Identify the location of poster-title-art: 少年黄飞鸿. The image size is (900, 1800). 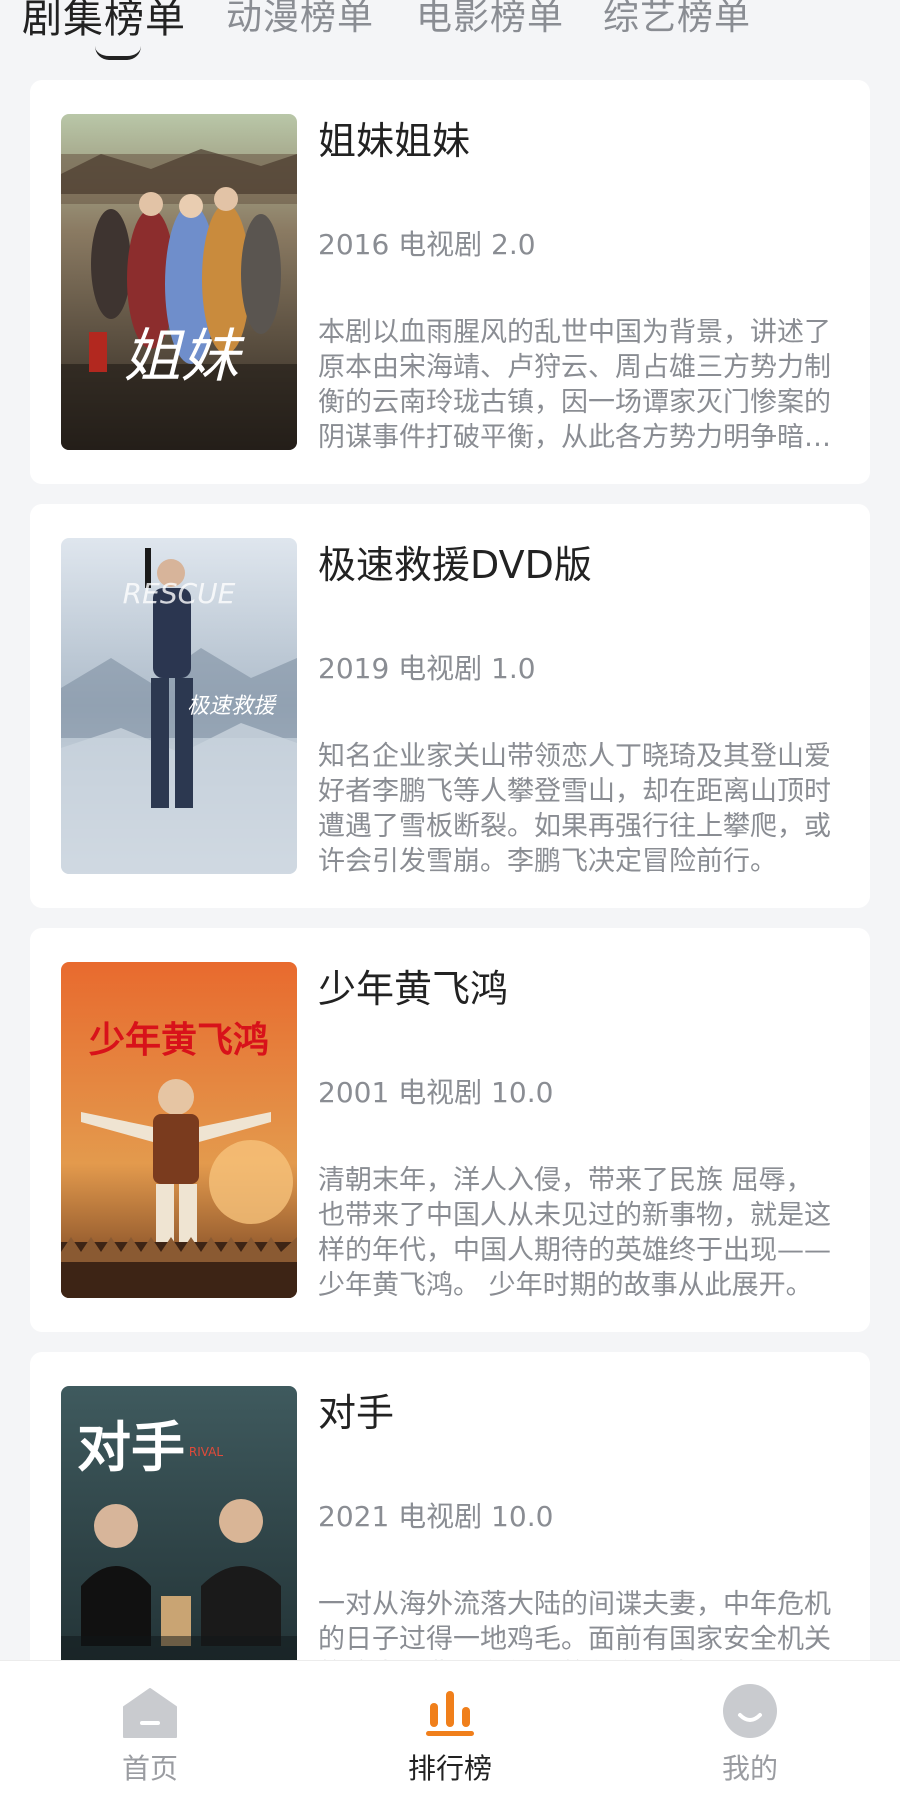
(179, 1040).